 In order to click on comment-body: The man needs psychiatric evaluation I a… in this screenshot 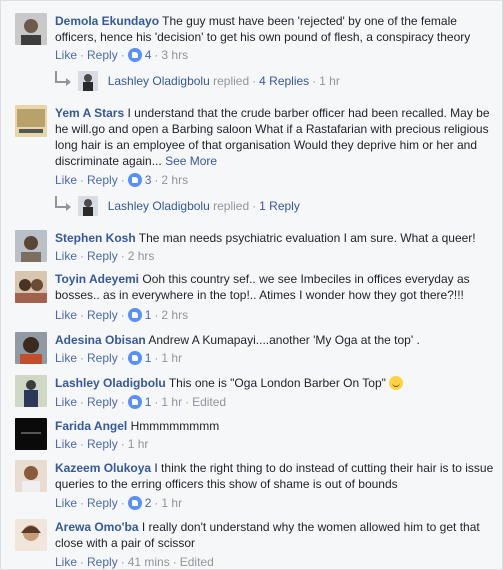, I will do `click(307, 238)`.